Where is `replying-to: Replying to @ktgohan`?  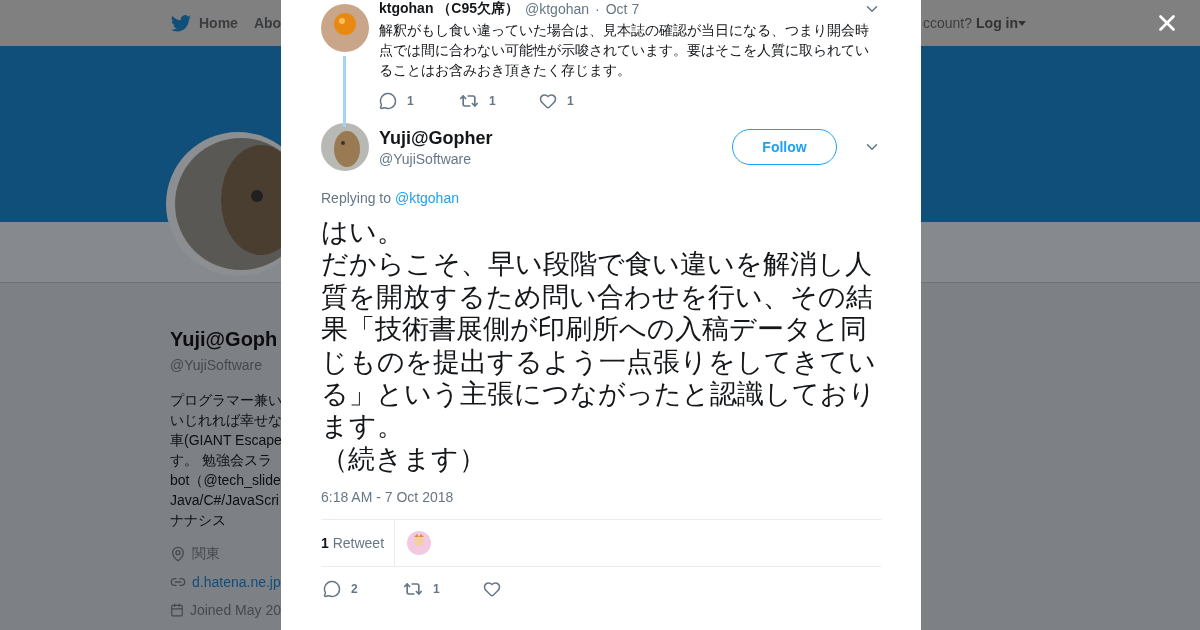 replying-to: Replying to @ktgohan is located at coordinates (390, 198).